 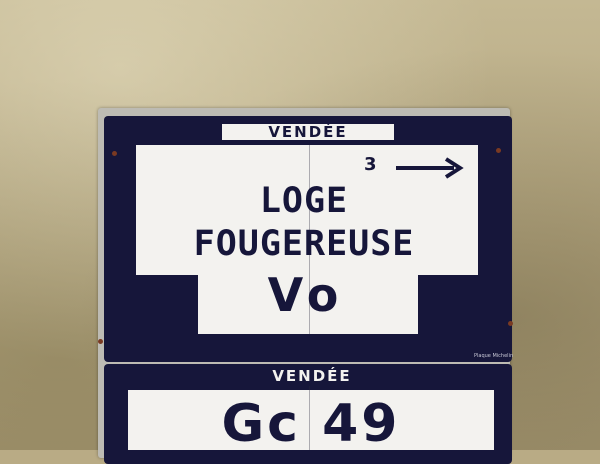 I want to click on maker-mark: Plaque Michelin, so click(x=494, y=356).